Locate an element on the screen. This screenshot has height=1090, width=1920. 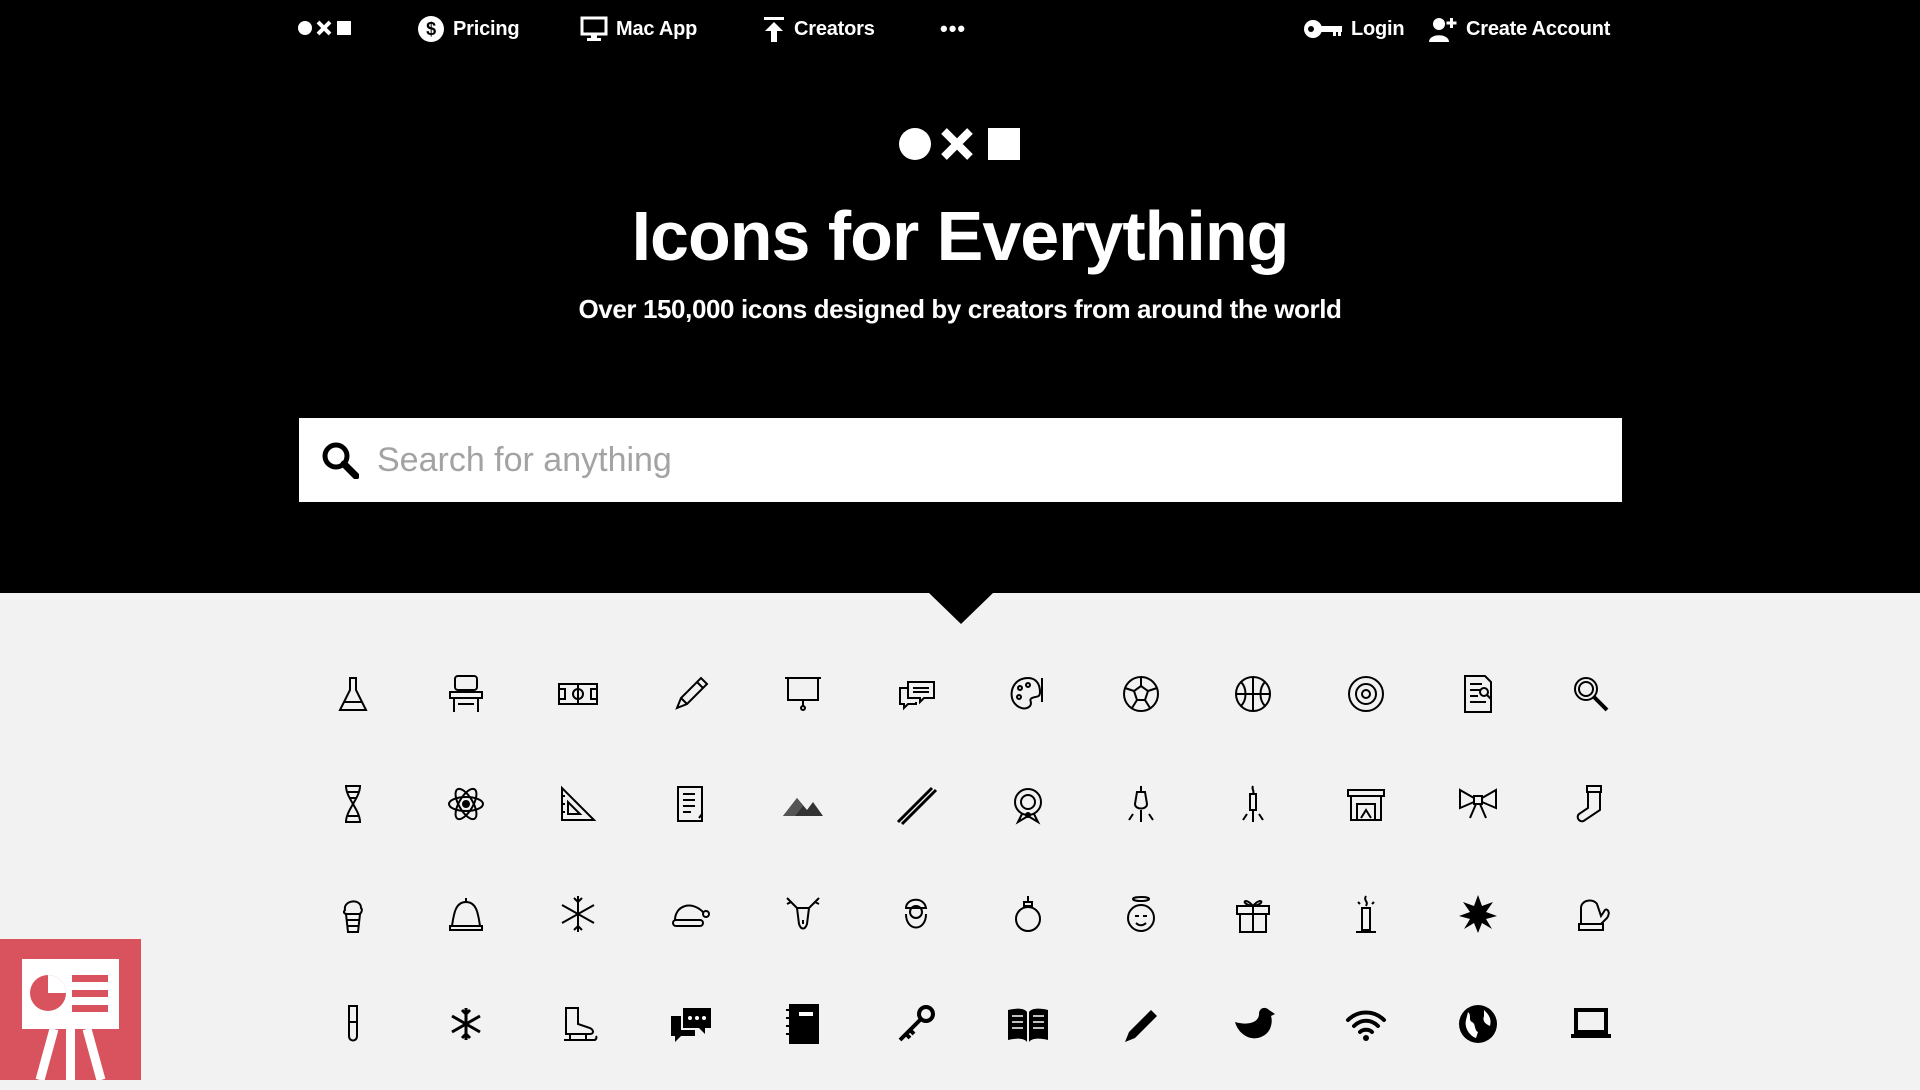
ornament-icon is located at coordinates (1028, 914).